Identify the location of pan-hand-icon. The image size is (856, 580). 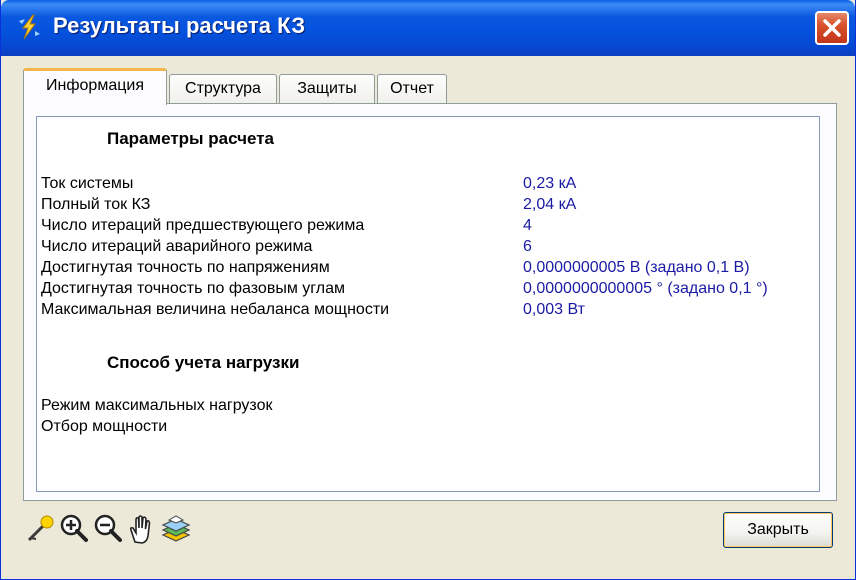
(142, 529).